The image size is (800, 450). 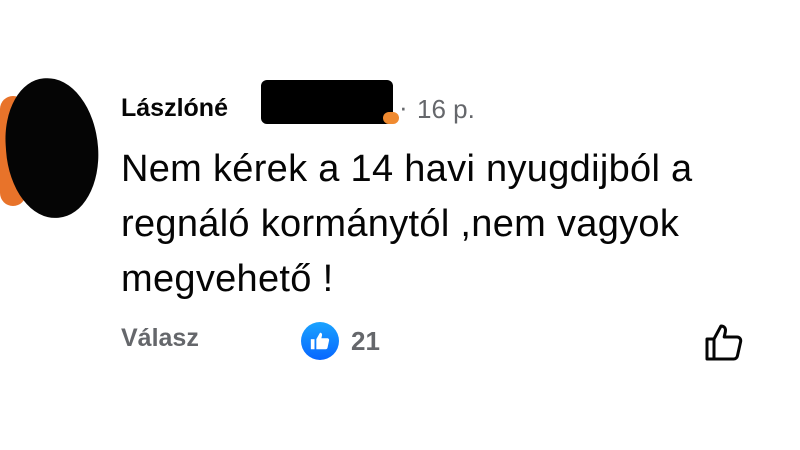 I want to click on comment-text-line: regnáló kormánytól ,nem vagyok, so click(x=400, y=224).